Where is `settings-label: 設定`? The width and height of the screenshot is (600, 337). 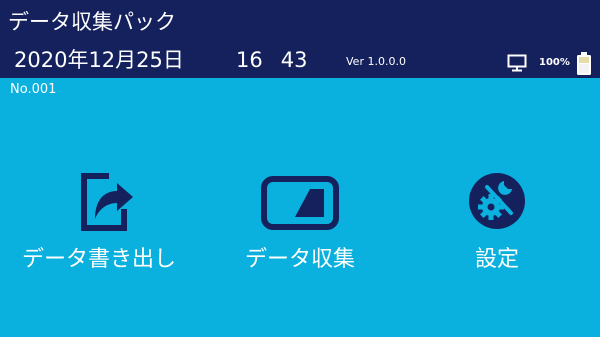
settings-label: 設定 is located at coordinates (496, 259).